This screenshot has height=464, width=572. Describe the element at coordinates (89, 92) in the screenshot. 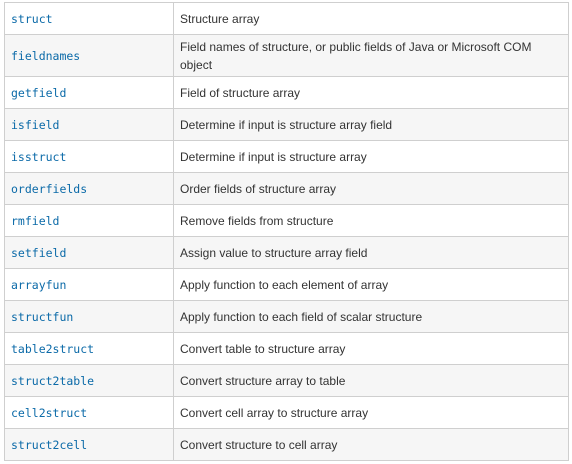

I see `function-name-cell: getfield` at that location.